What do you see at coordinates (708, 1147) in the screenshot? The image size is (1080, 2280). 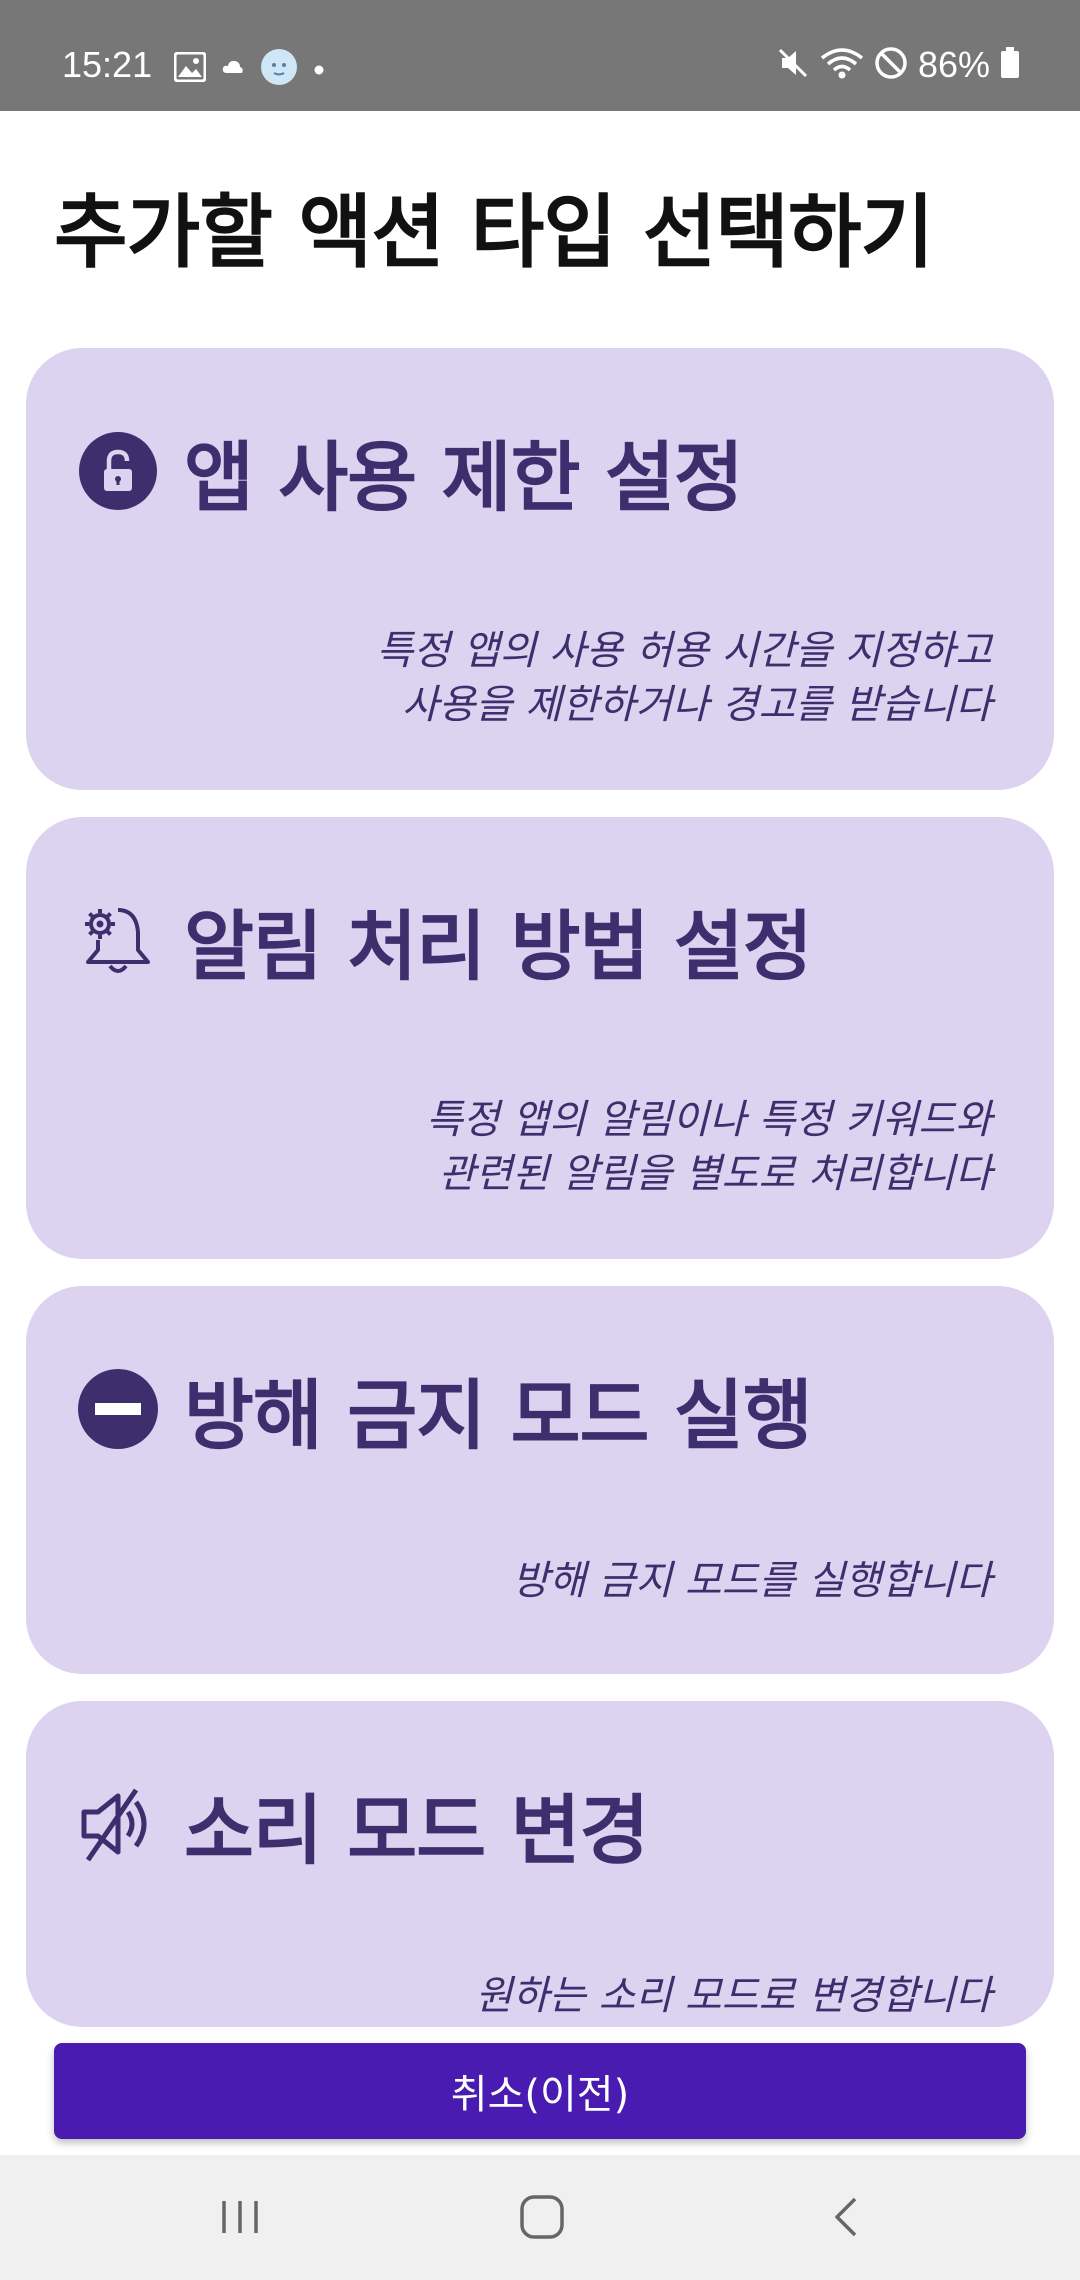 I see `card-description: 특정 앱의 알림이나 특정 키워드와 관련된 알림을 별도로 처리합니다` at bounding box center [708, 1147].